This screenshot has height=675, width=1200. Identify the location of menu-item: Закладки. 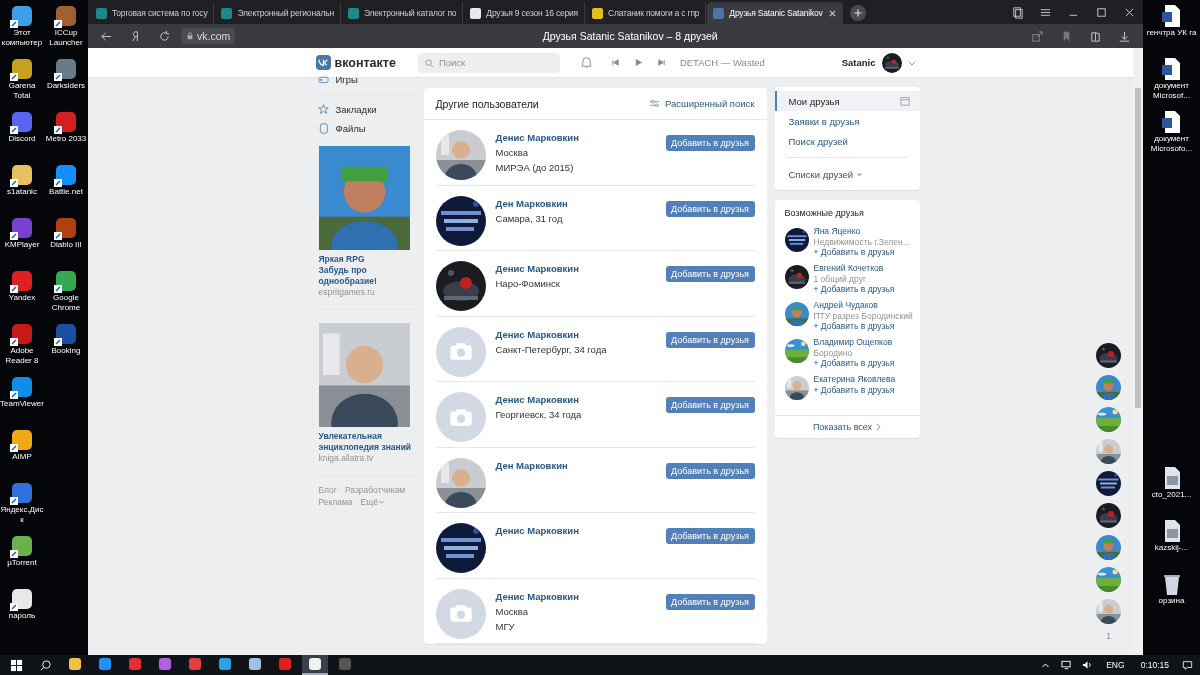
(356, 109).